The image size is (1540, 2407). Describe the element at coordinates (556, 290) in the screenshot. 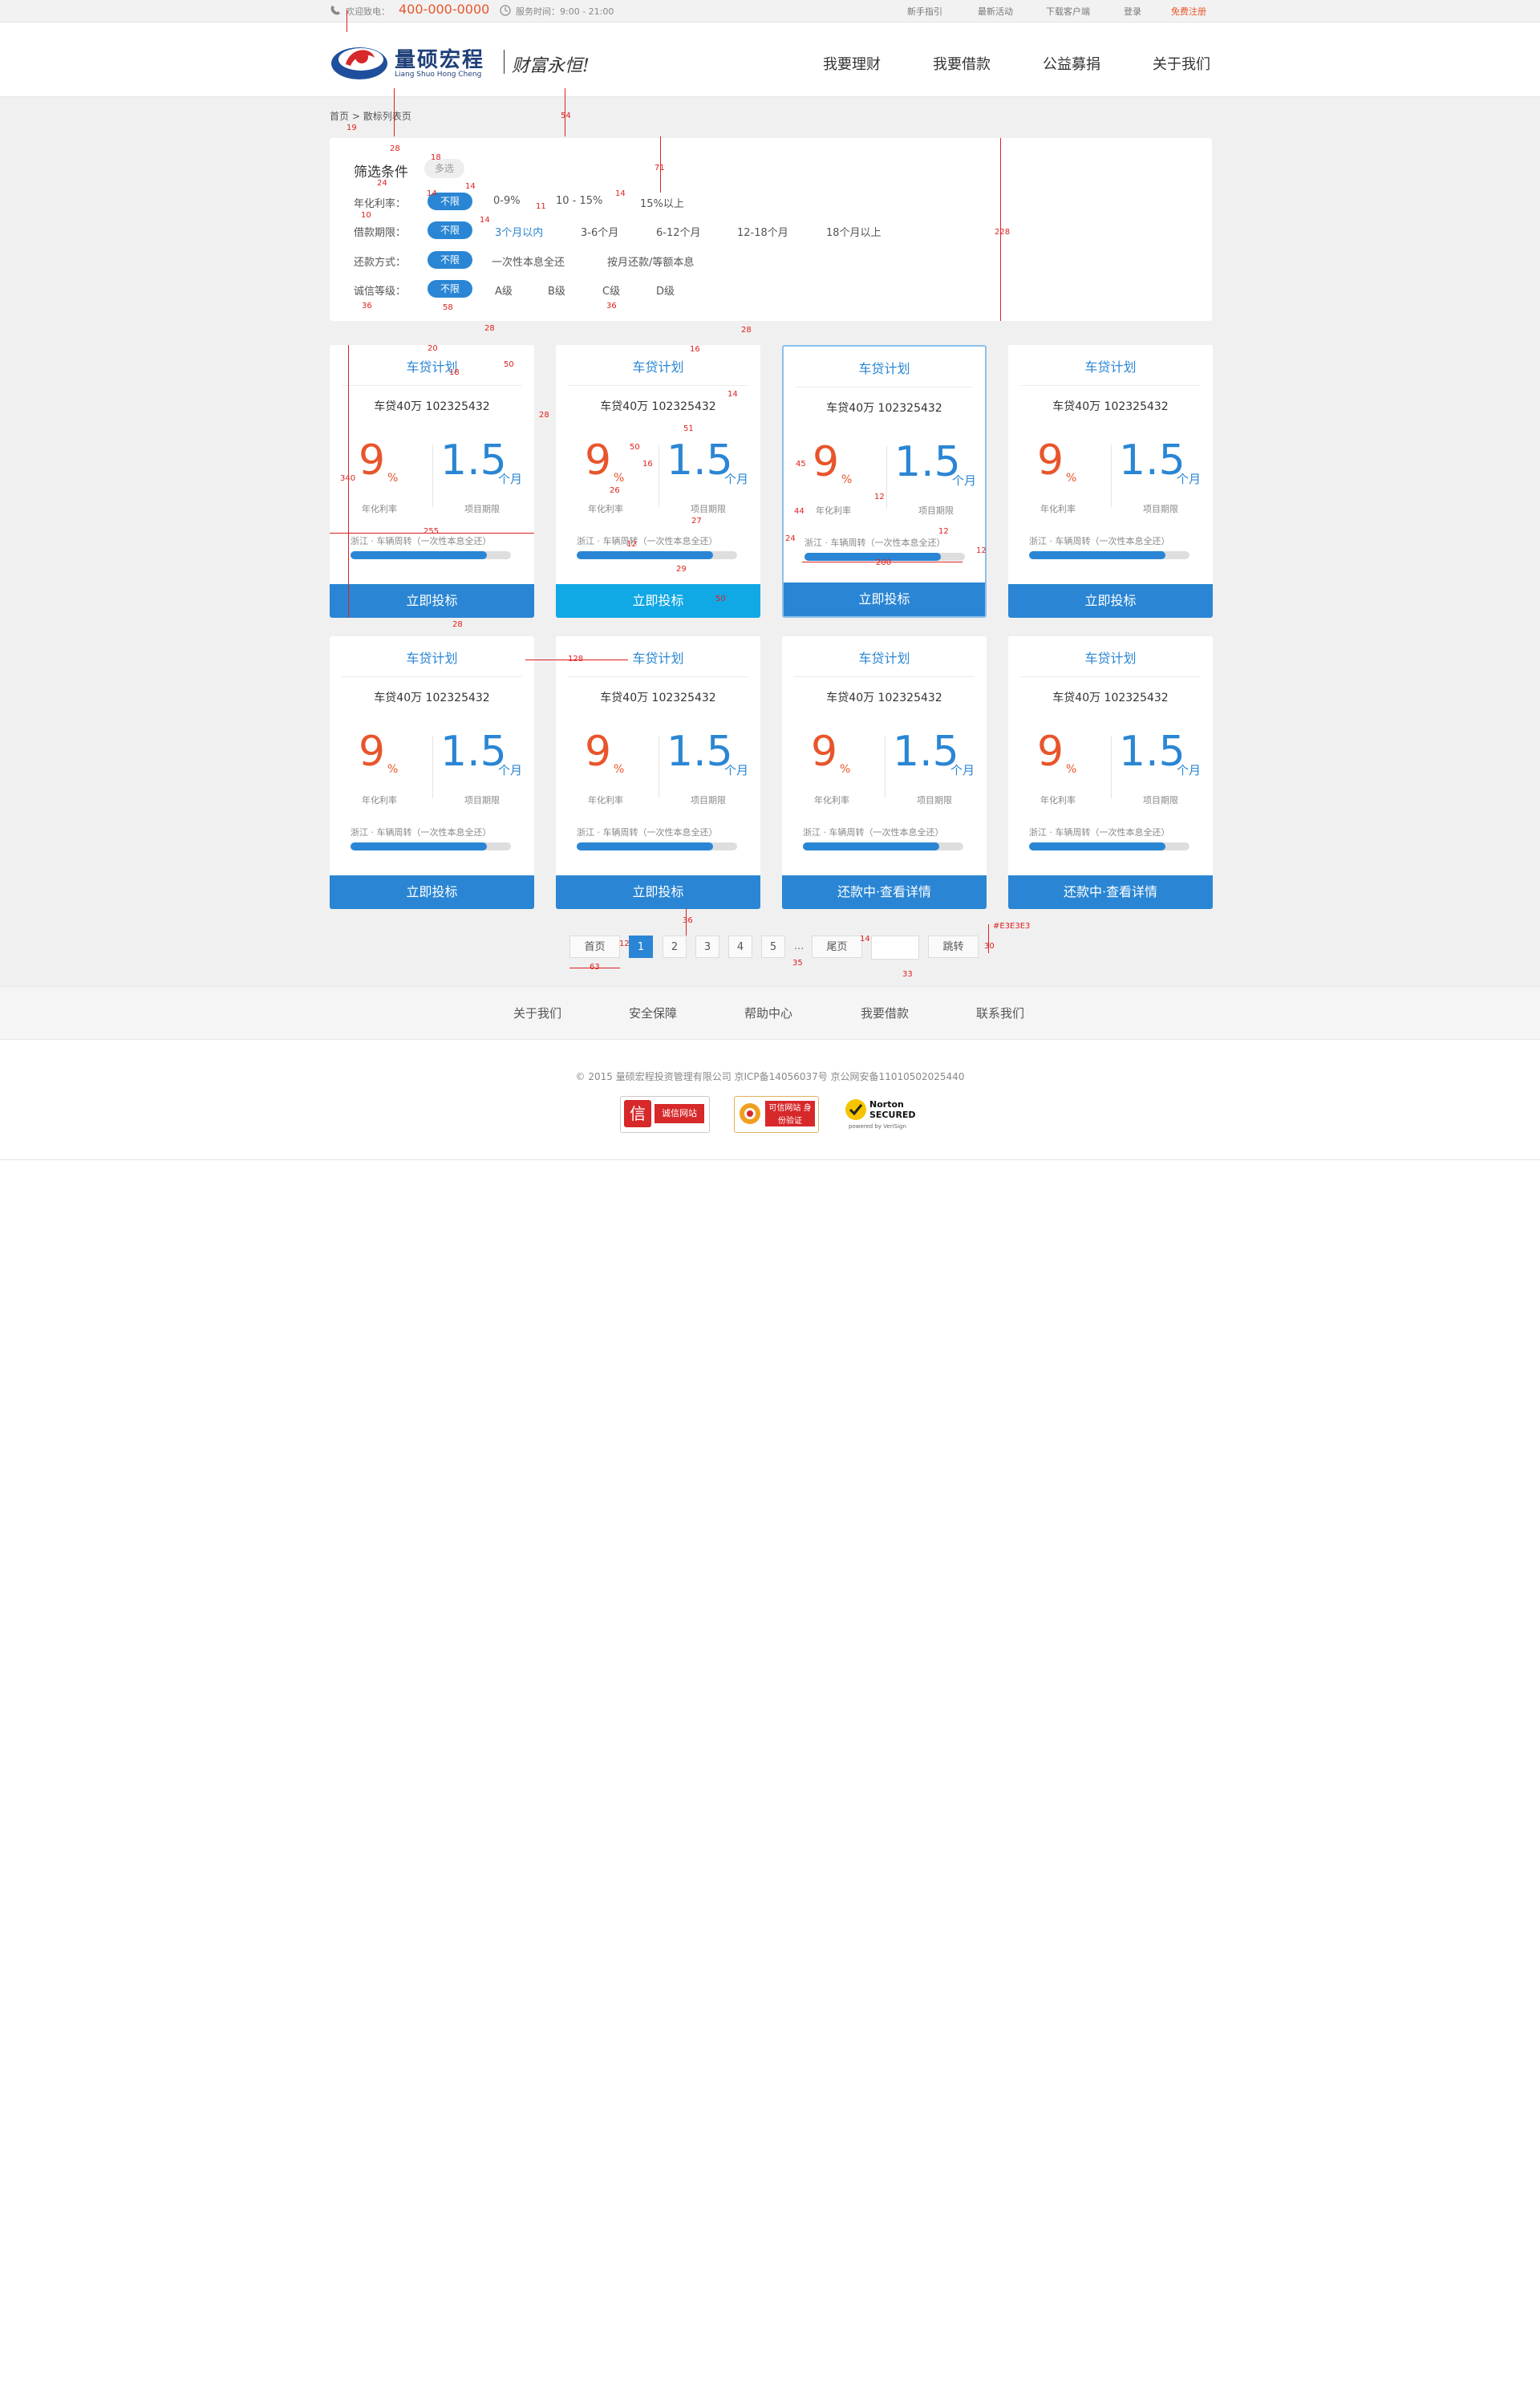

I see `filter-credit-option: B级` at that location.